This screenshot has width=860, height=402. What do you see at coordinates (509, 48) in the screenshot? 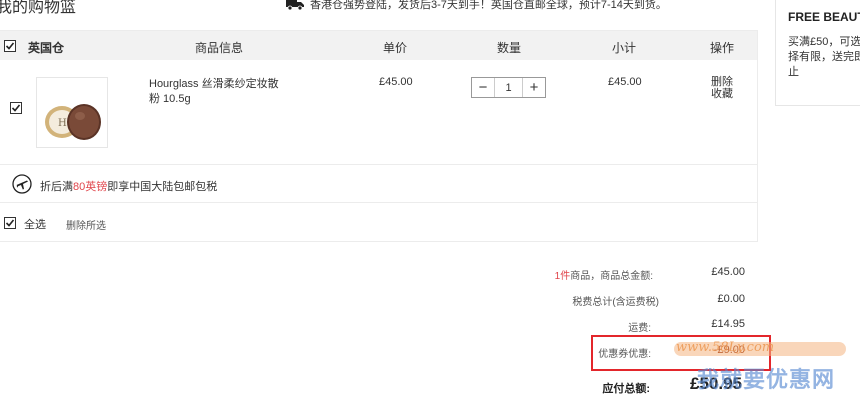
I see `col-quantity: 数量` at bounding box center [509, 48].